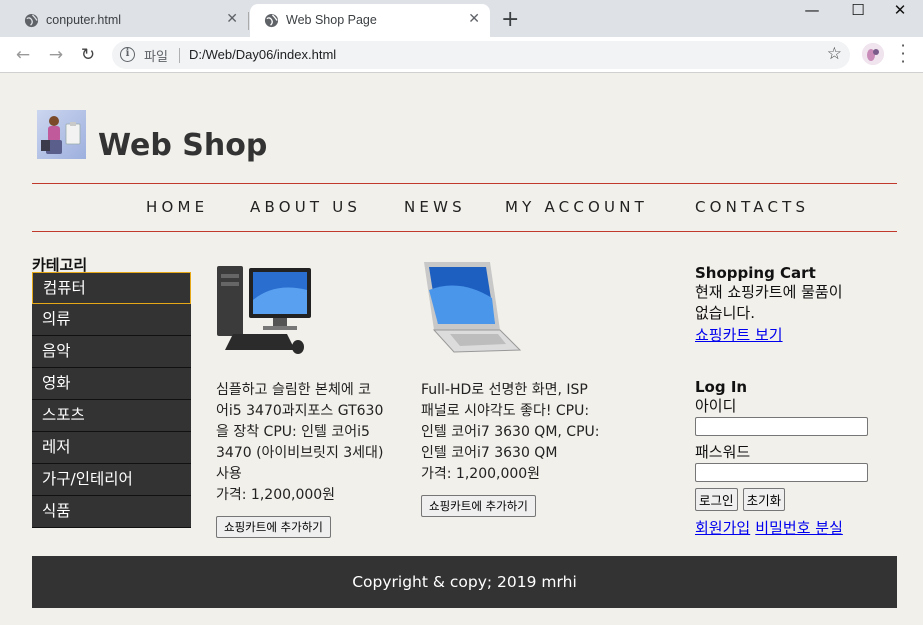 The image size is (923, 625). I want to click on find-password-link: 비밀번호 분실, so click(799, 528).